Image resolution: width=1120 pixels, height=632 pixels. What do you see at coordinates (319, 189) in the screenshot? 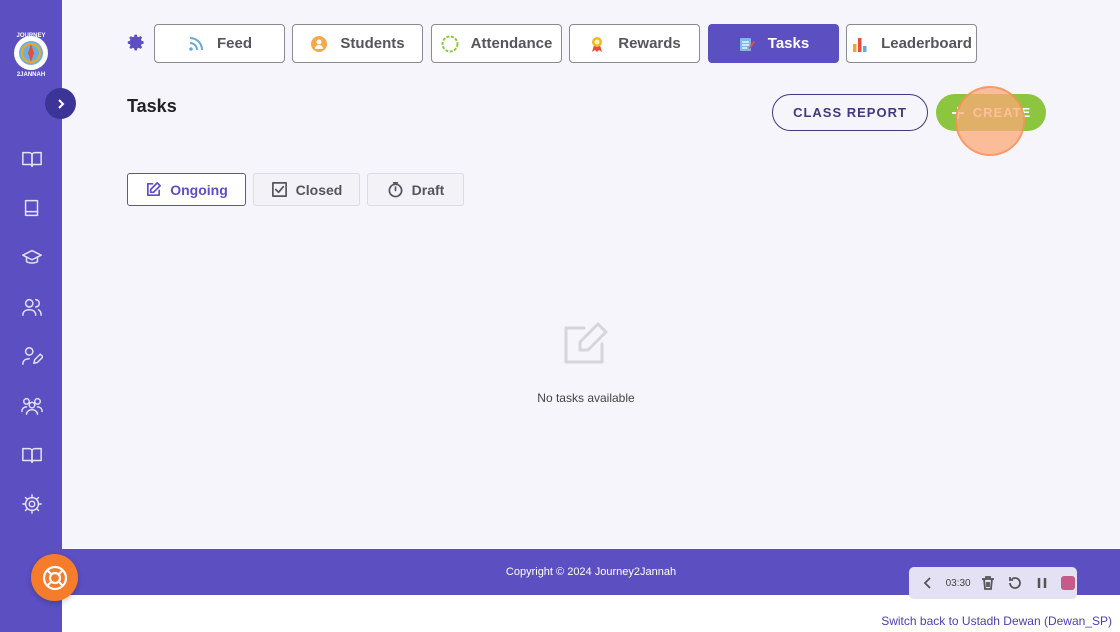
I see `subtab-closed-label: Closed` at bounding box center [319, 189].